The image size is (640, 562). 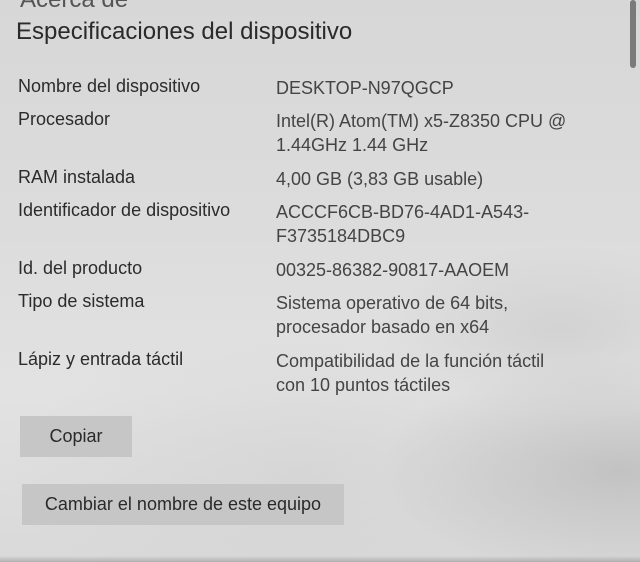 What do you see at coordinates (77, 177) in the screenshot?
I see `spec-label: RAM instalada` at bounding box center [77, 177].